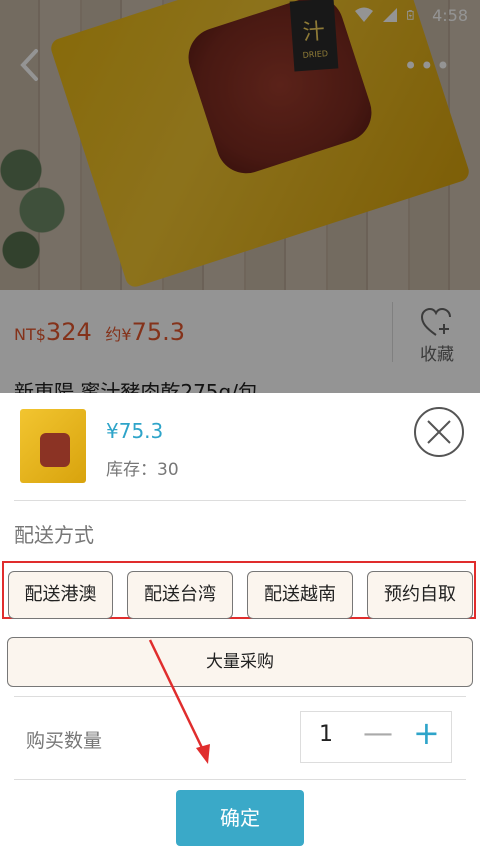  Describe the element at coordinates (135, 431) in the screenshot. I see `selected-price: ¥75.3` at that location.